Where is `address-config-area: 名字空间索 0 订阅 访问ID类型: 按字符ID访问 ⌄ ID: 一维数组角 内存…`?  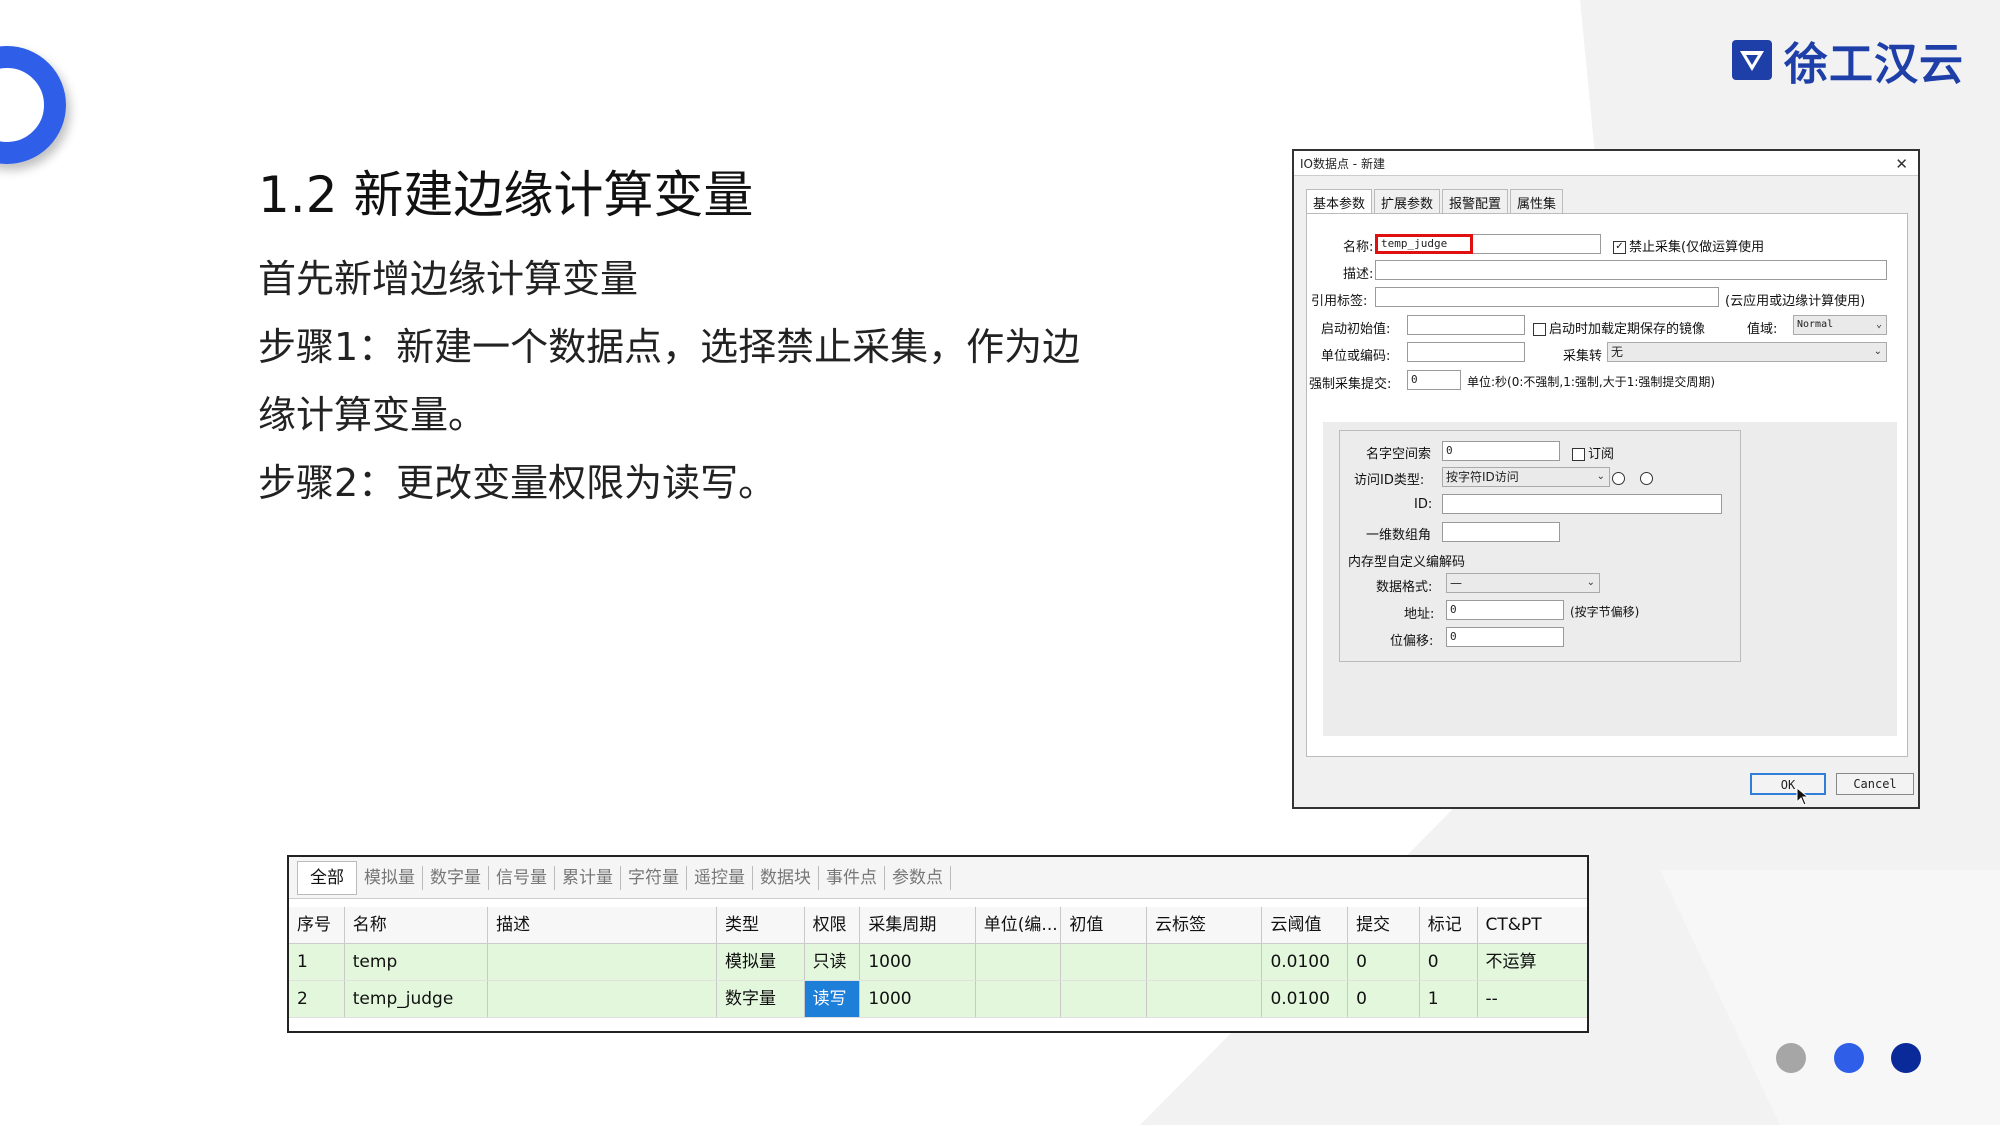
address-config-area: 名字空间索 0 订阅 访问ID类型: 按字符ID访问 ⌄ ID: 一维数组角 内存… is located at coordinates (1610, 579).